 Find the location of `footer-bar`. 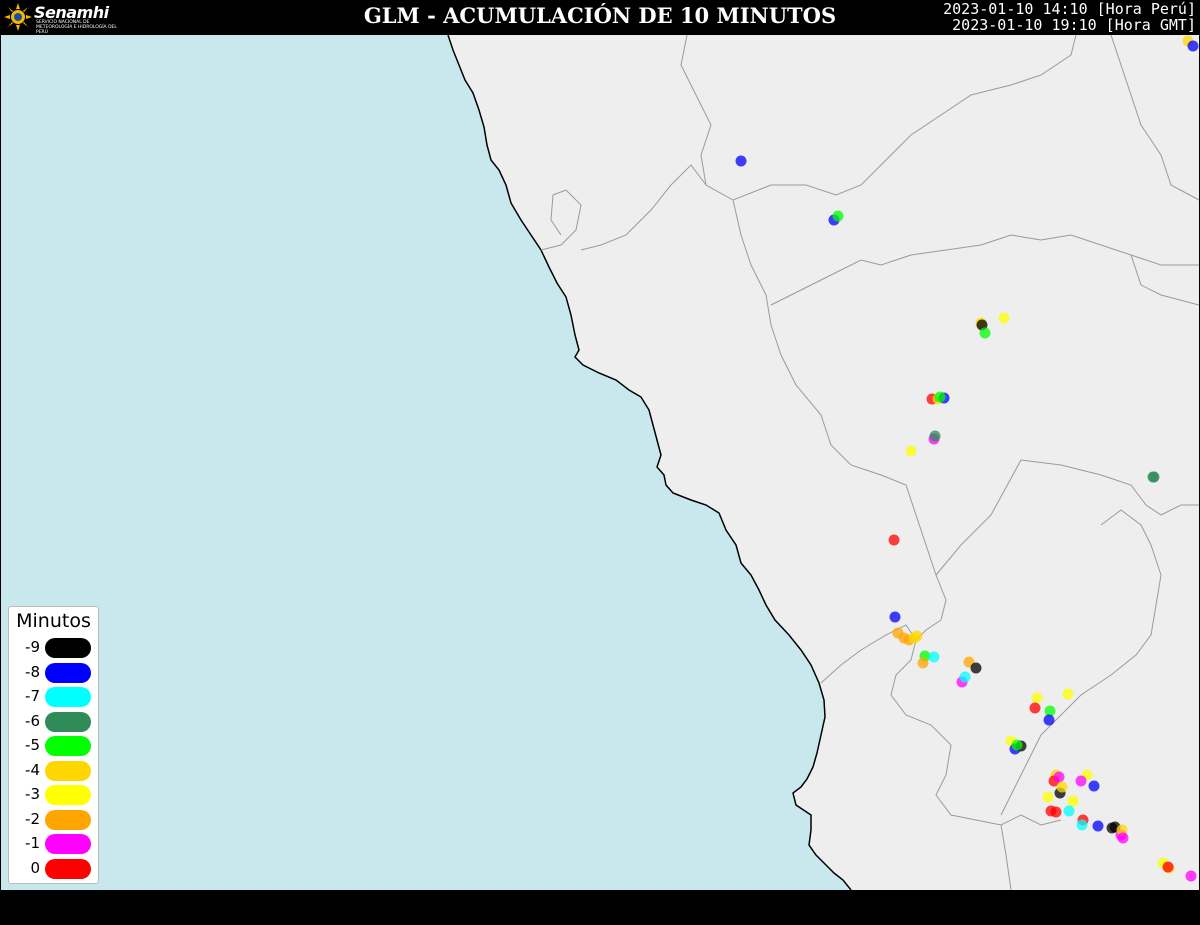

footer-bar is located at coordinates (600, 907).